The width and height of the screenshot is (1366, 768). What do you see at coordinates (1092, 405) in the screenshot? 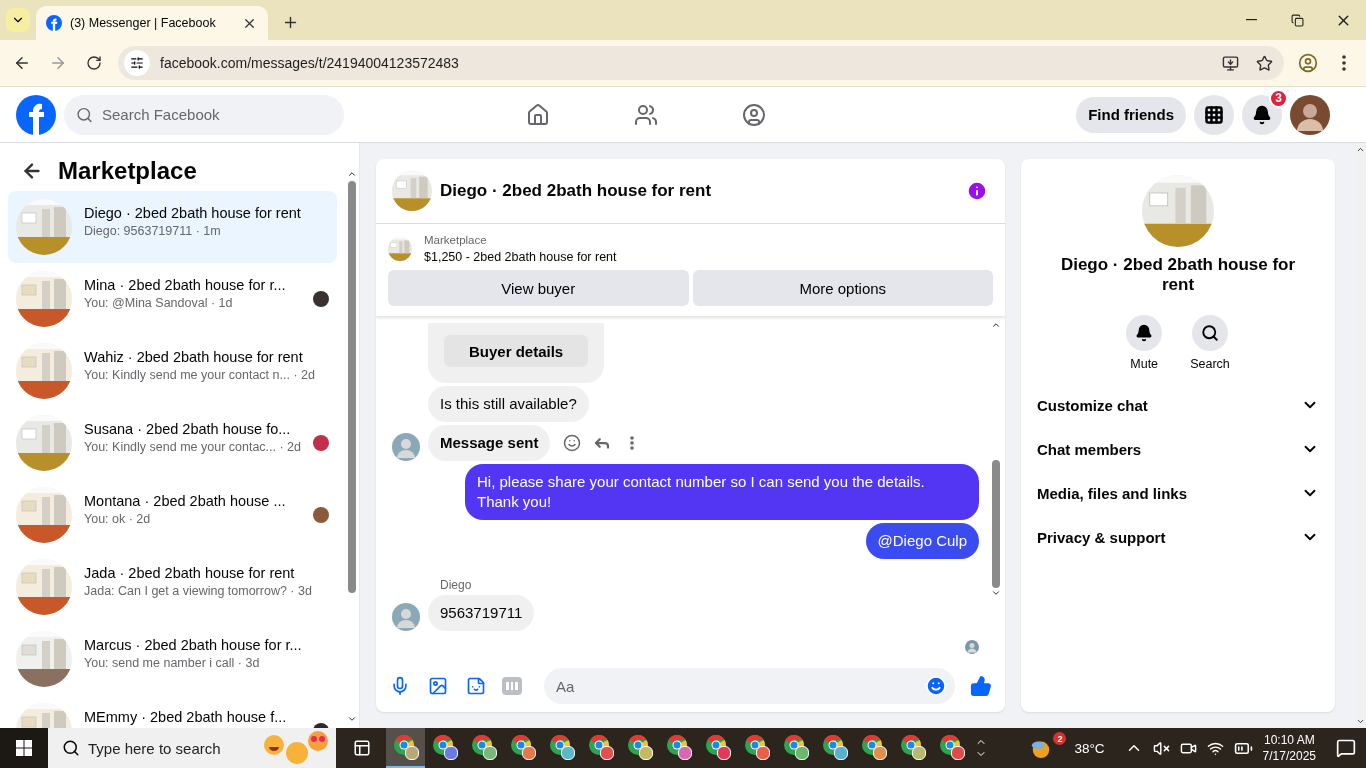
I see `section-label: Customize chat` at bounding box center [1092, 405].